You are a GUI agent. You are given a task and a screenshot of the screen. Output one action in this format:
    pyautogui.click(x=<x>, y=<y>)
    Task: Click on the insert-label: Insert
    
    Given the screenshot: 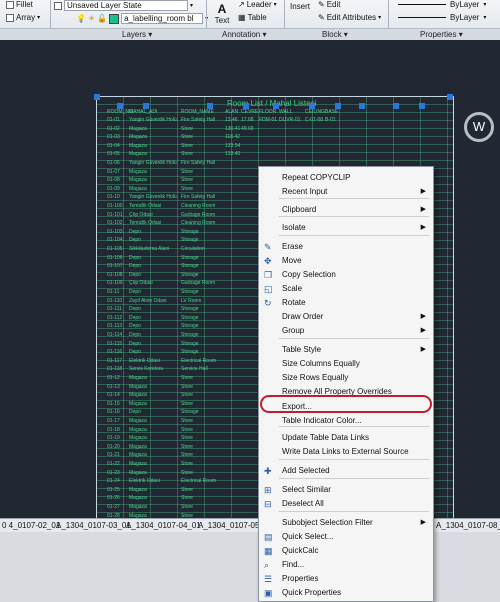 What is the action you would take?
    pyautogui.click(x=299, y=6)
    